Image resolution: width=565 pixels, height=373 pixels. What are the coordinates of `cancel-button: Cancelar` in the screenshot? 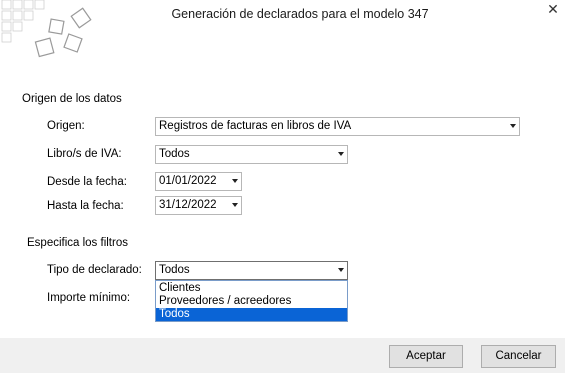 It's located at (518, 356).